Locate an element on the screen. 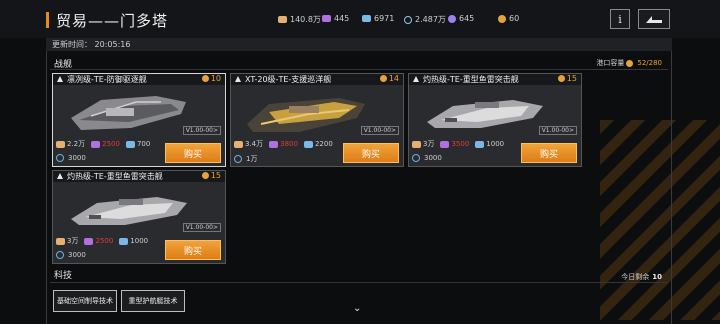 This screenshot has height=324, width=720. tech-item-heavy-escort: 重型护航艇技术 is located at coordinates (153, 301).